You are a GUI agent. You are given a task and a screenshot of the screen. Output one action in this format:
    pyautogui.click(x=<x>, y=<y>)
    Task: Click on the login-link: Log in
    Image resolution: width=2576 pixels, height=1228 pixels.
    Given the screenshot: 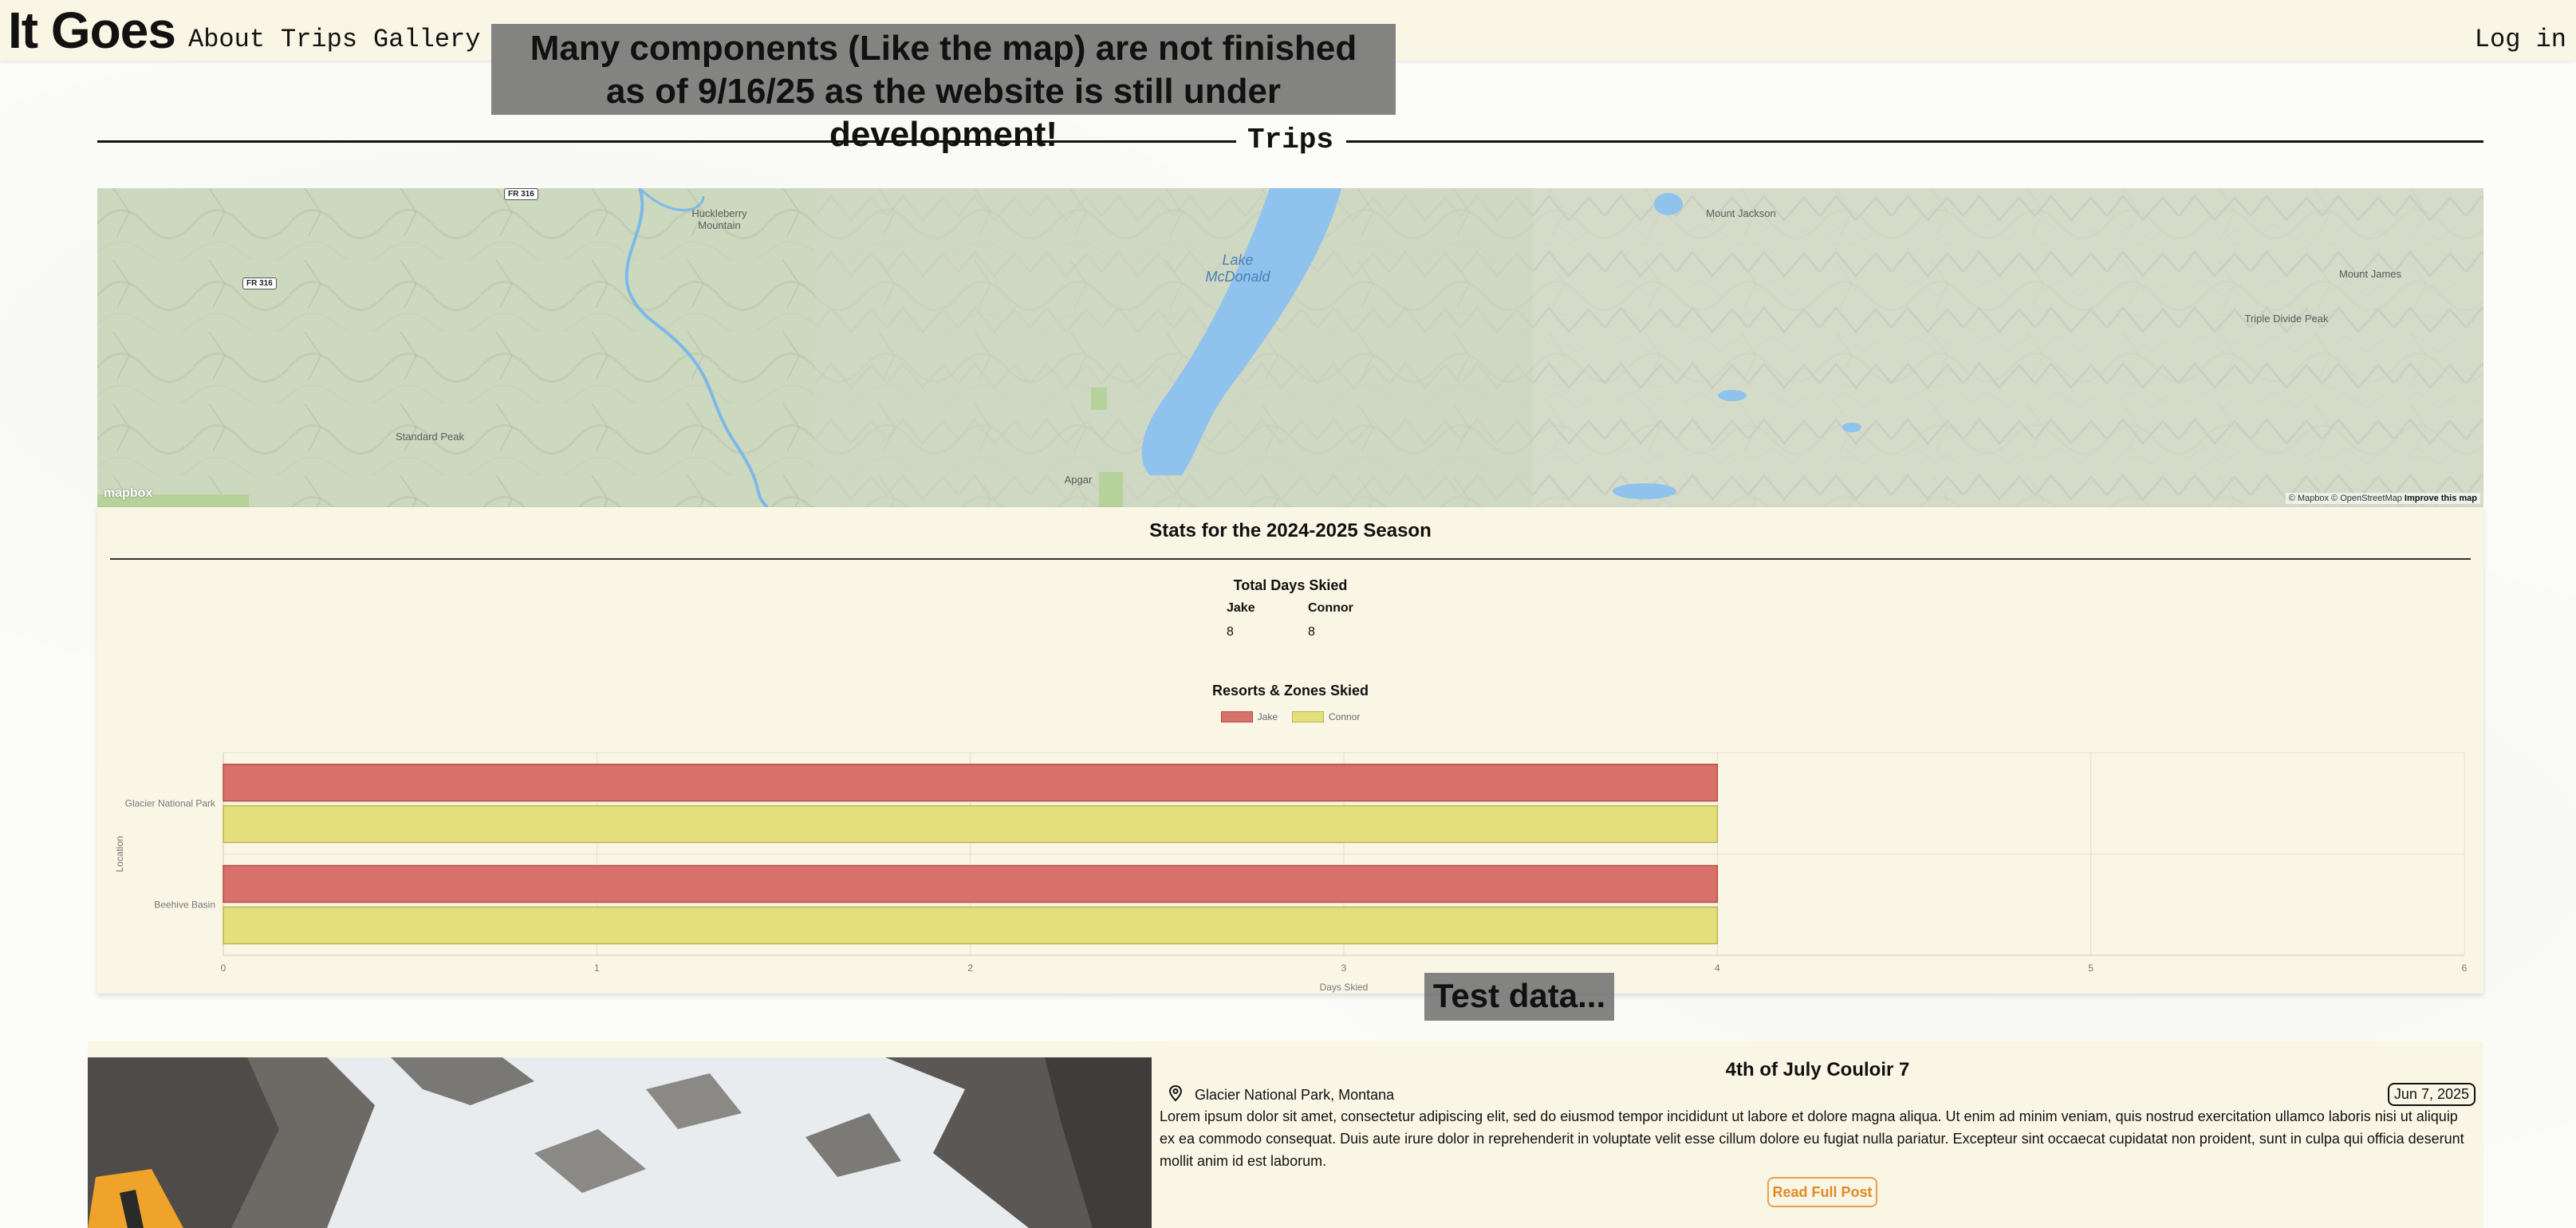 What is the action you would take?
    pyautogui.click(x=2520, y=39)
    